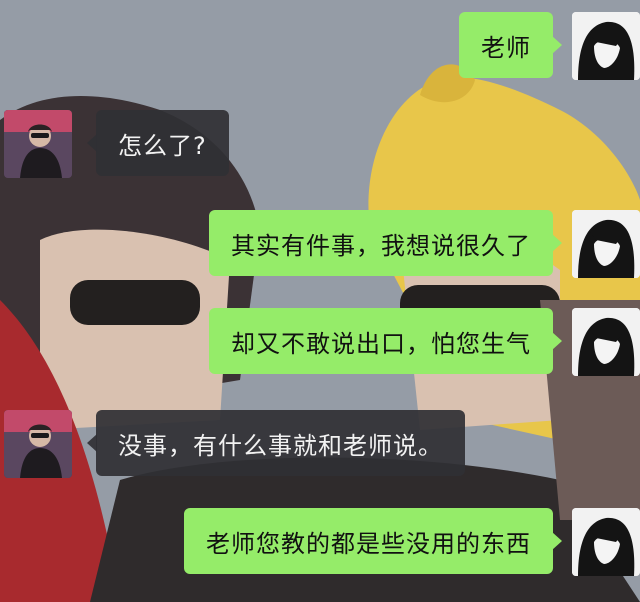 This screenshot has height=602, width=640. Describe the element at coordinates (381, 343) in the screenshot. I see `message-text: 却又不敢说出口，怕您生气` at that location.